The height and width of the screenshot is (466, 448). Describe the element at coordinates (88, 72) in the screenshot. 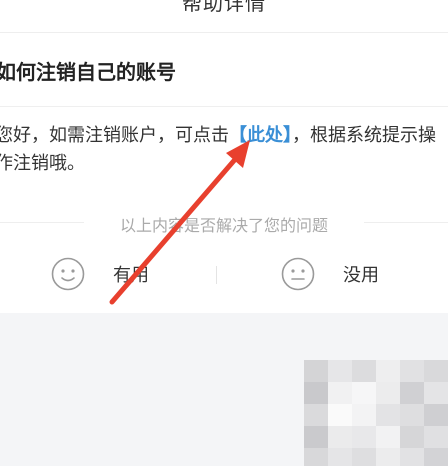

I see `article-title: 如何注销自己的账号` at that location.